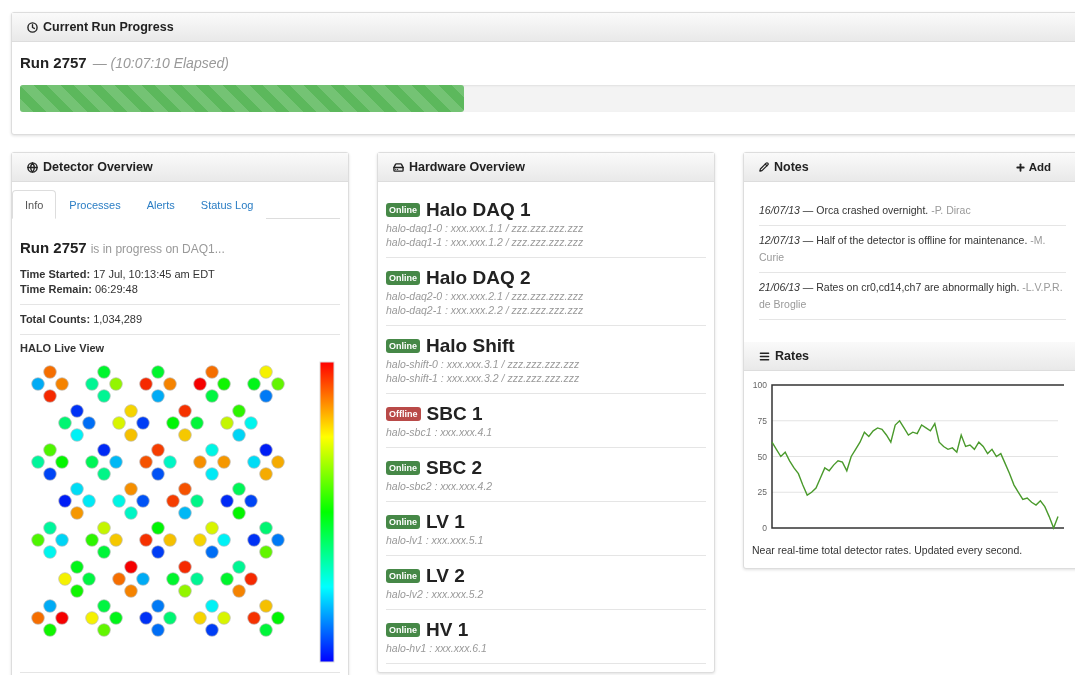  I want to click on device-name: LV 2, so click(445, 576).